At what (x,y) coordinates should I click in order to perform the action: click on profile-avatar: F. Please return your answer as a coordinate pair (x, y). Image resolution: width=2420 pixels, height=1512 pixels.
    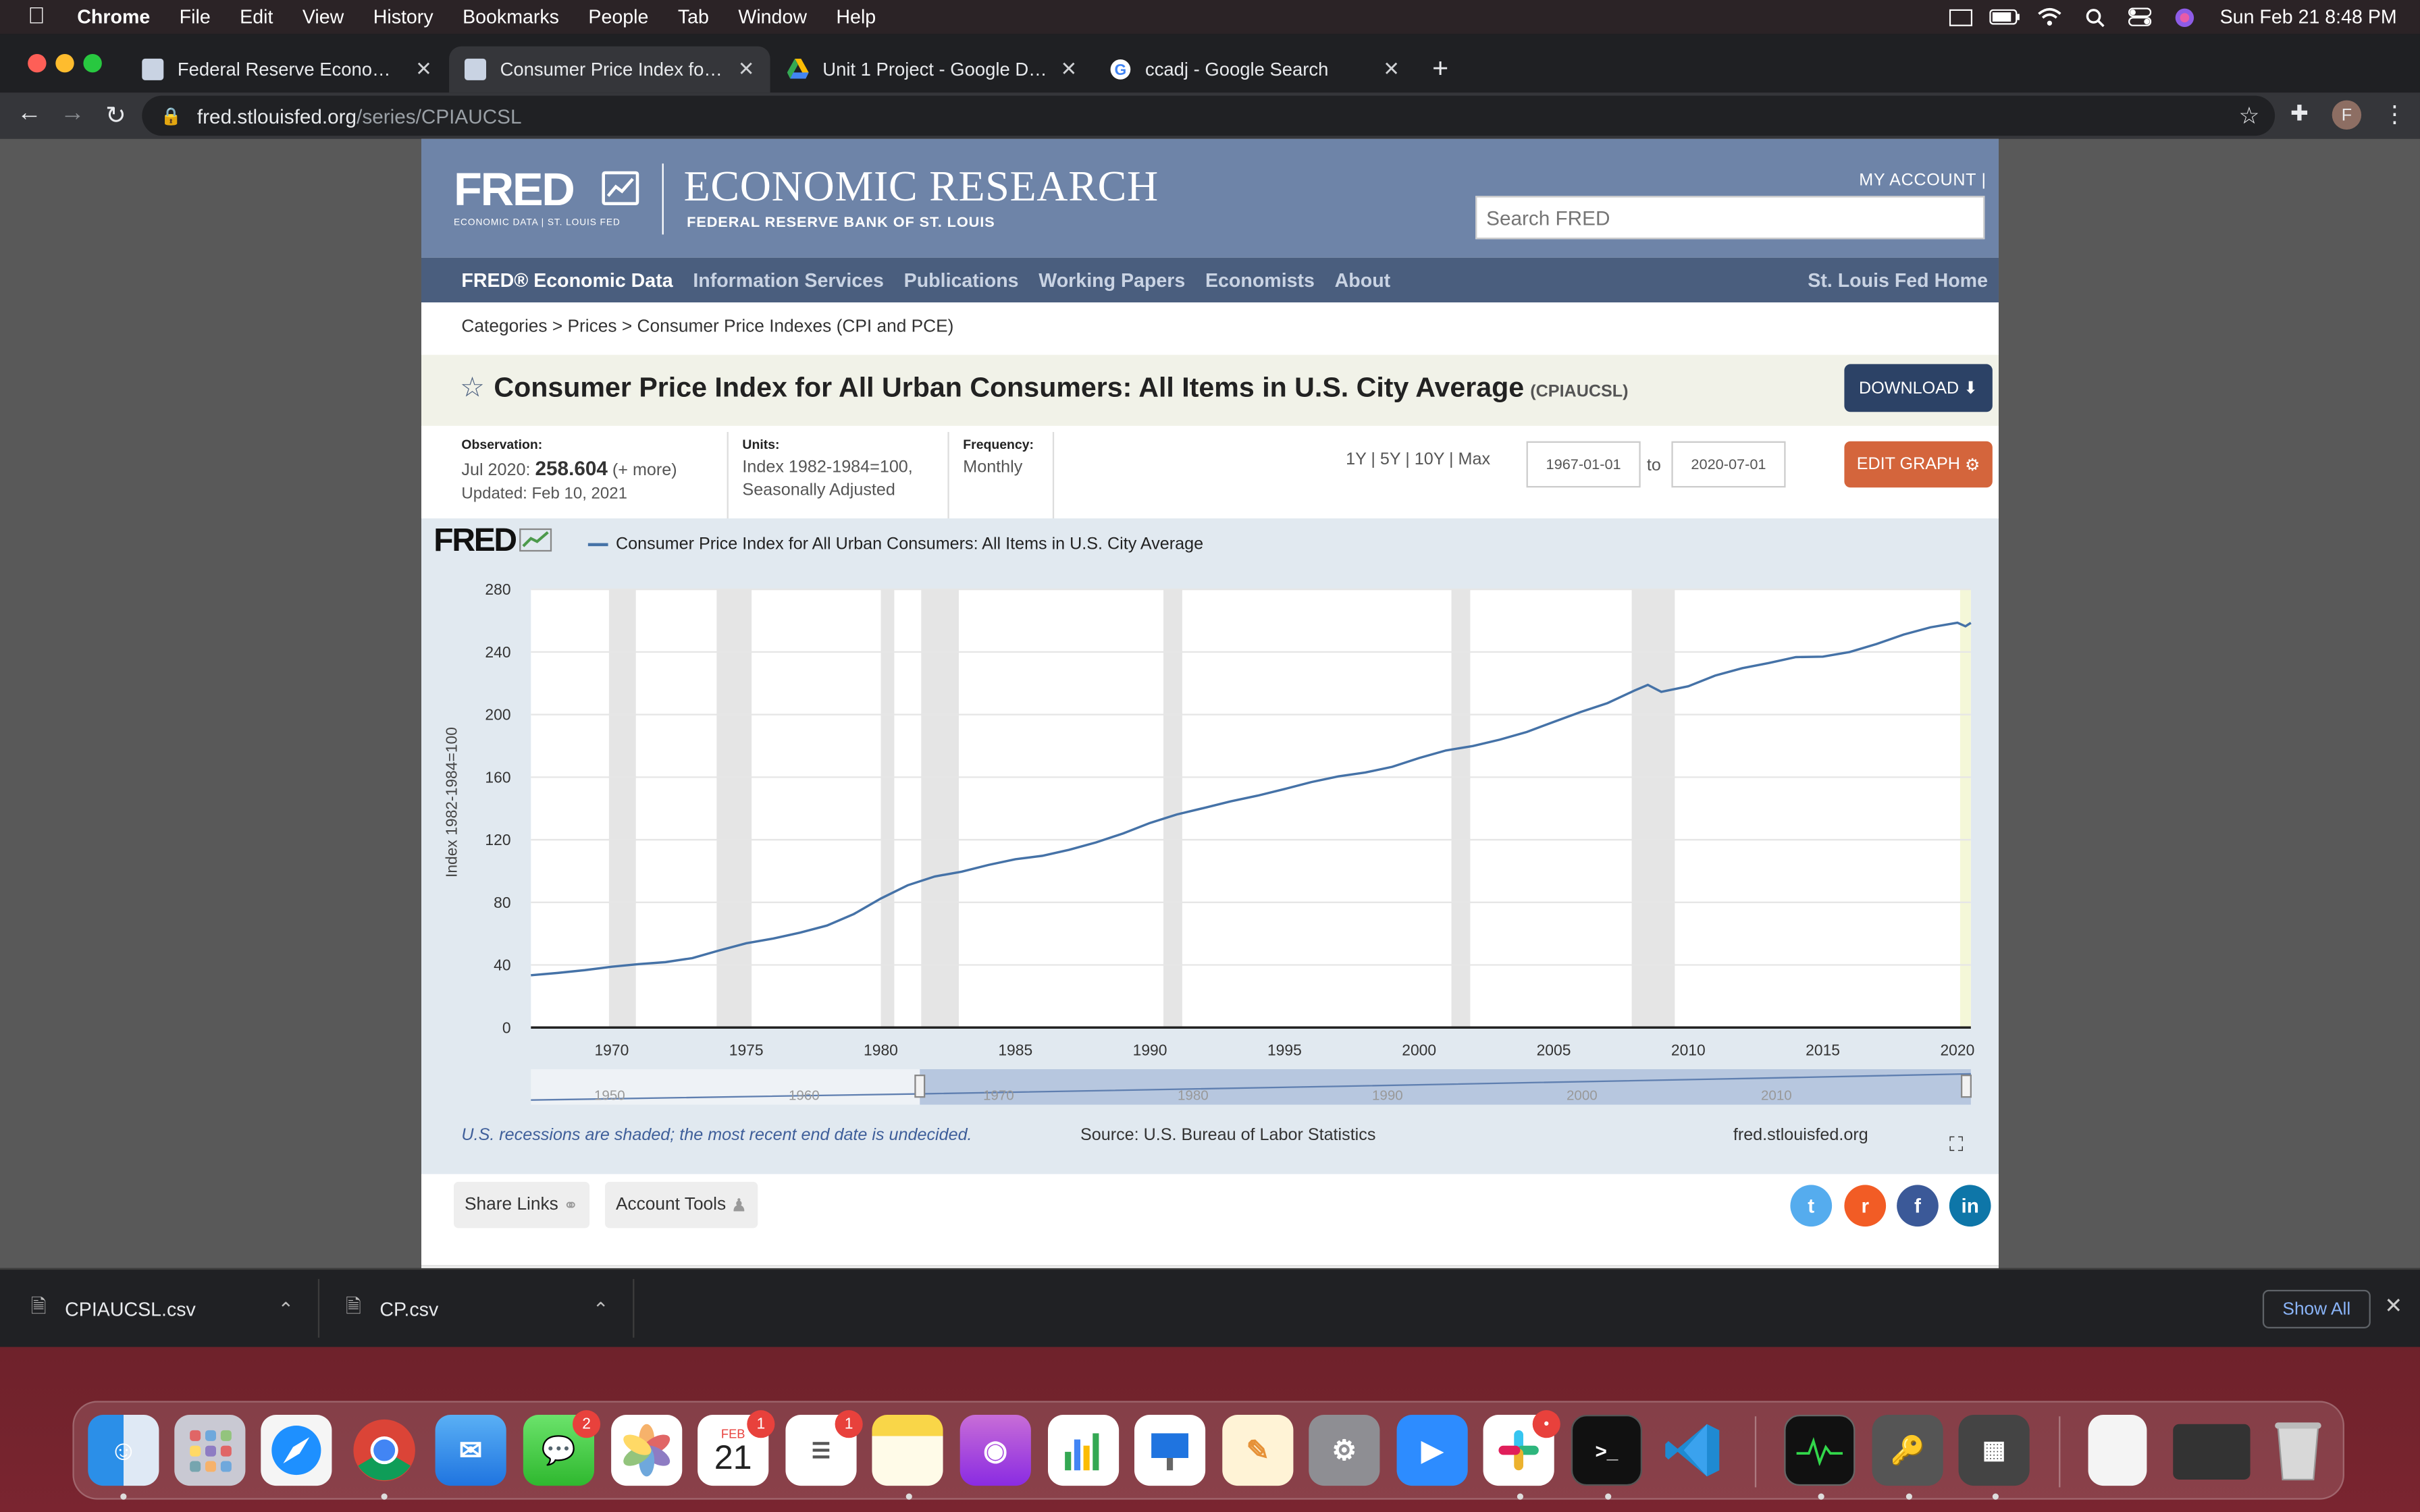
    Looking at the image, I should click on (2347, 115).